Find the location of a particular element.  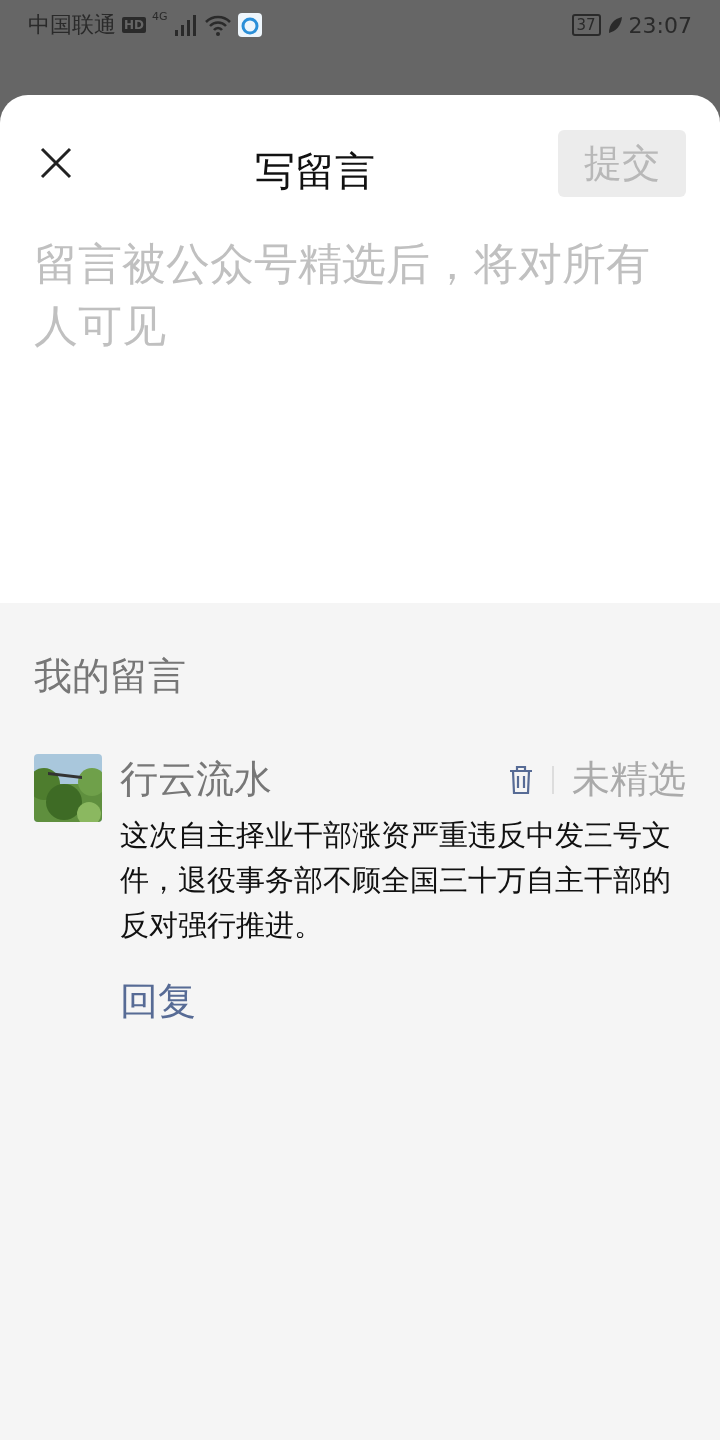

close-icon is located at coordinates (56, 163).